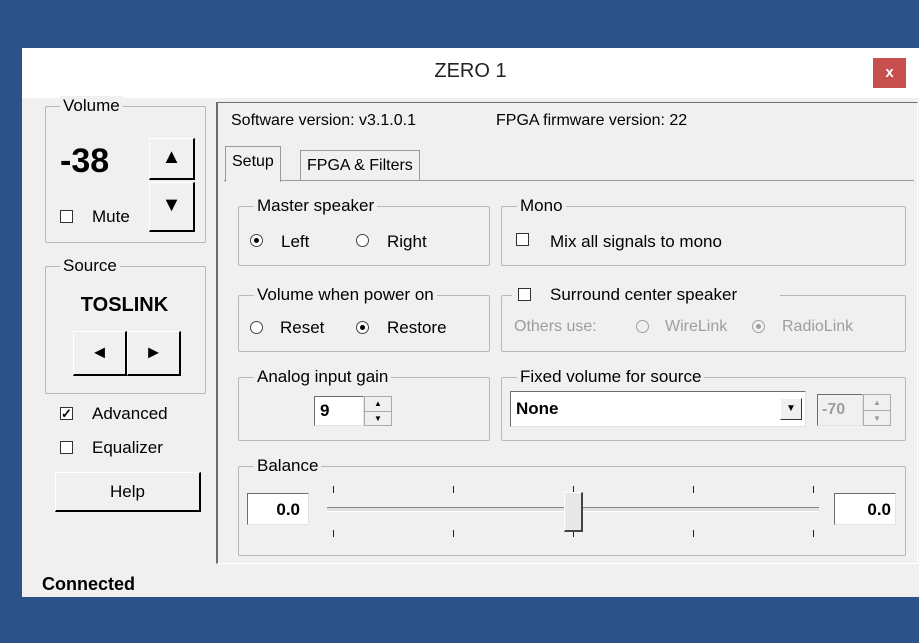 The height and width of the screenshot is (643, 919). What do you see at coordinates (172, 207) in the screenshot?
I see `volume-down-button: ▼` at bounding box center [172, 207].